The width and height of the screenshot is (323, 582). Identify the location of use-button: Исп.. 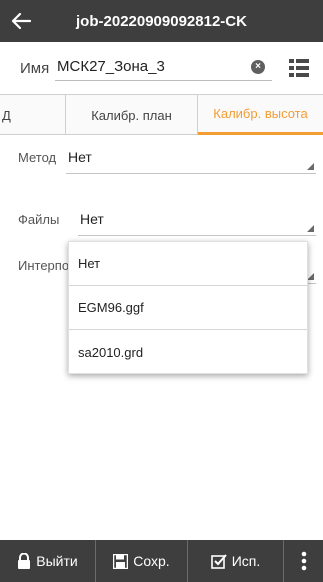
(236, 561).